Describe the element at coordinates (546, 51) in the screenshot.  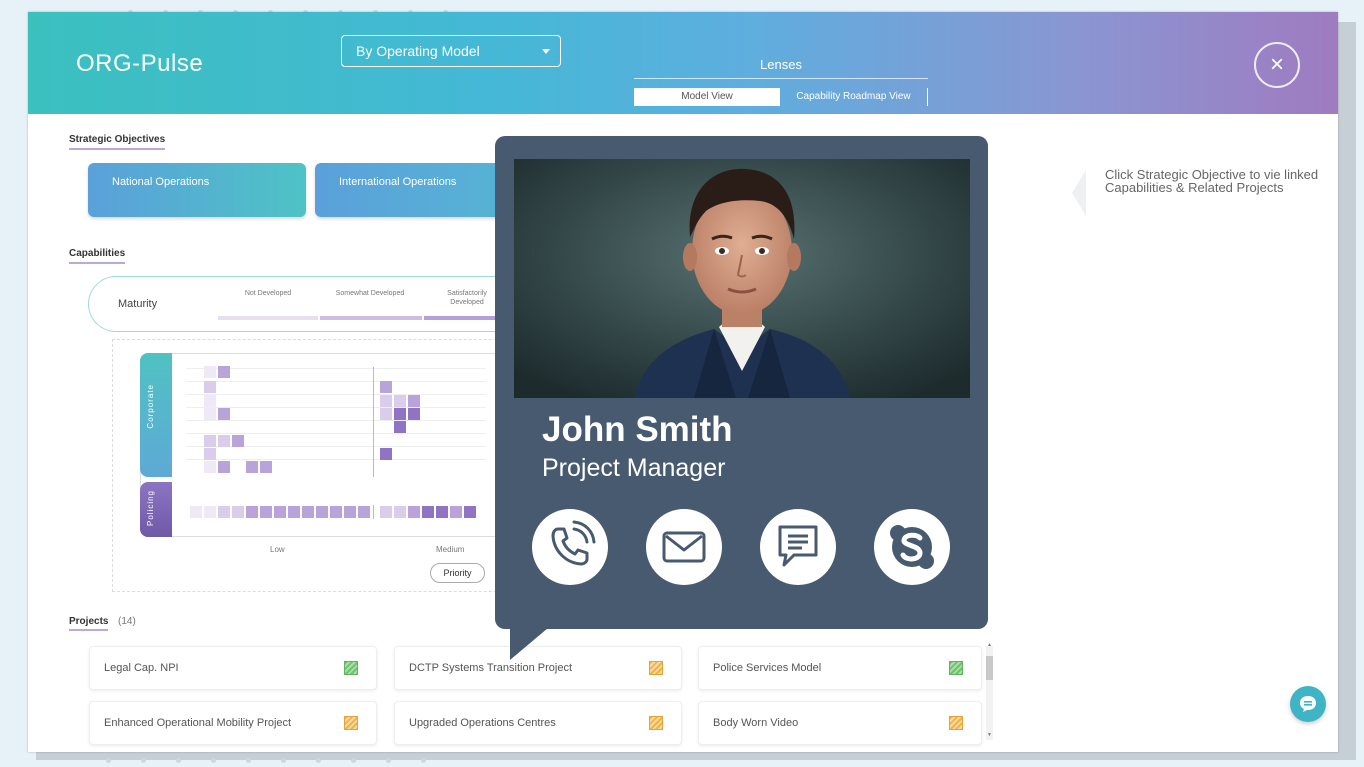
I see `chevron-down-icon` at that location.